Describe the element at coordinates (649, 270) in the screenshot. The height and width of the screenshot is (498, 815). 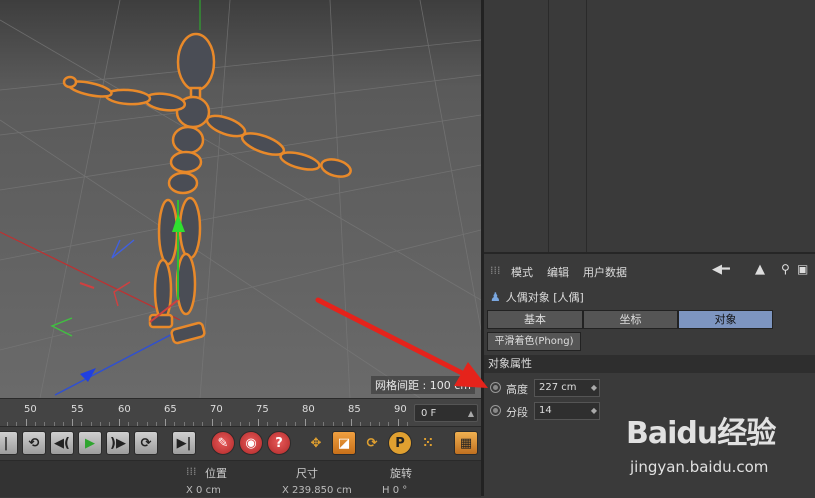
I see `attribute-menu-bar: ⁞⁞⁞ 模式 编辑 用户数据 ◀━ ▲ ⚲ ▣` at that location.